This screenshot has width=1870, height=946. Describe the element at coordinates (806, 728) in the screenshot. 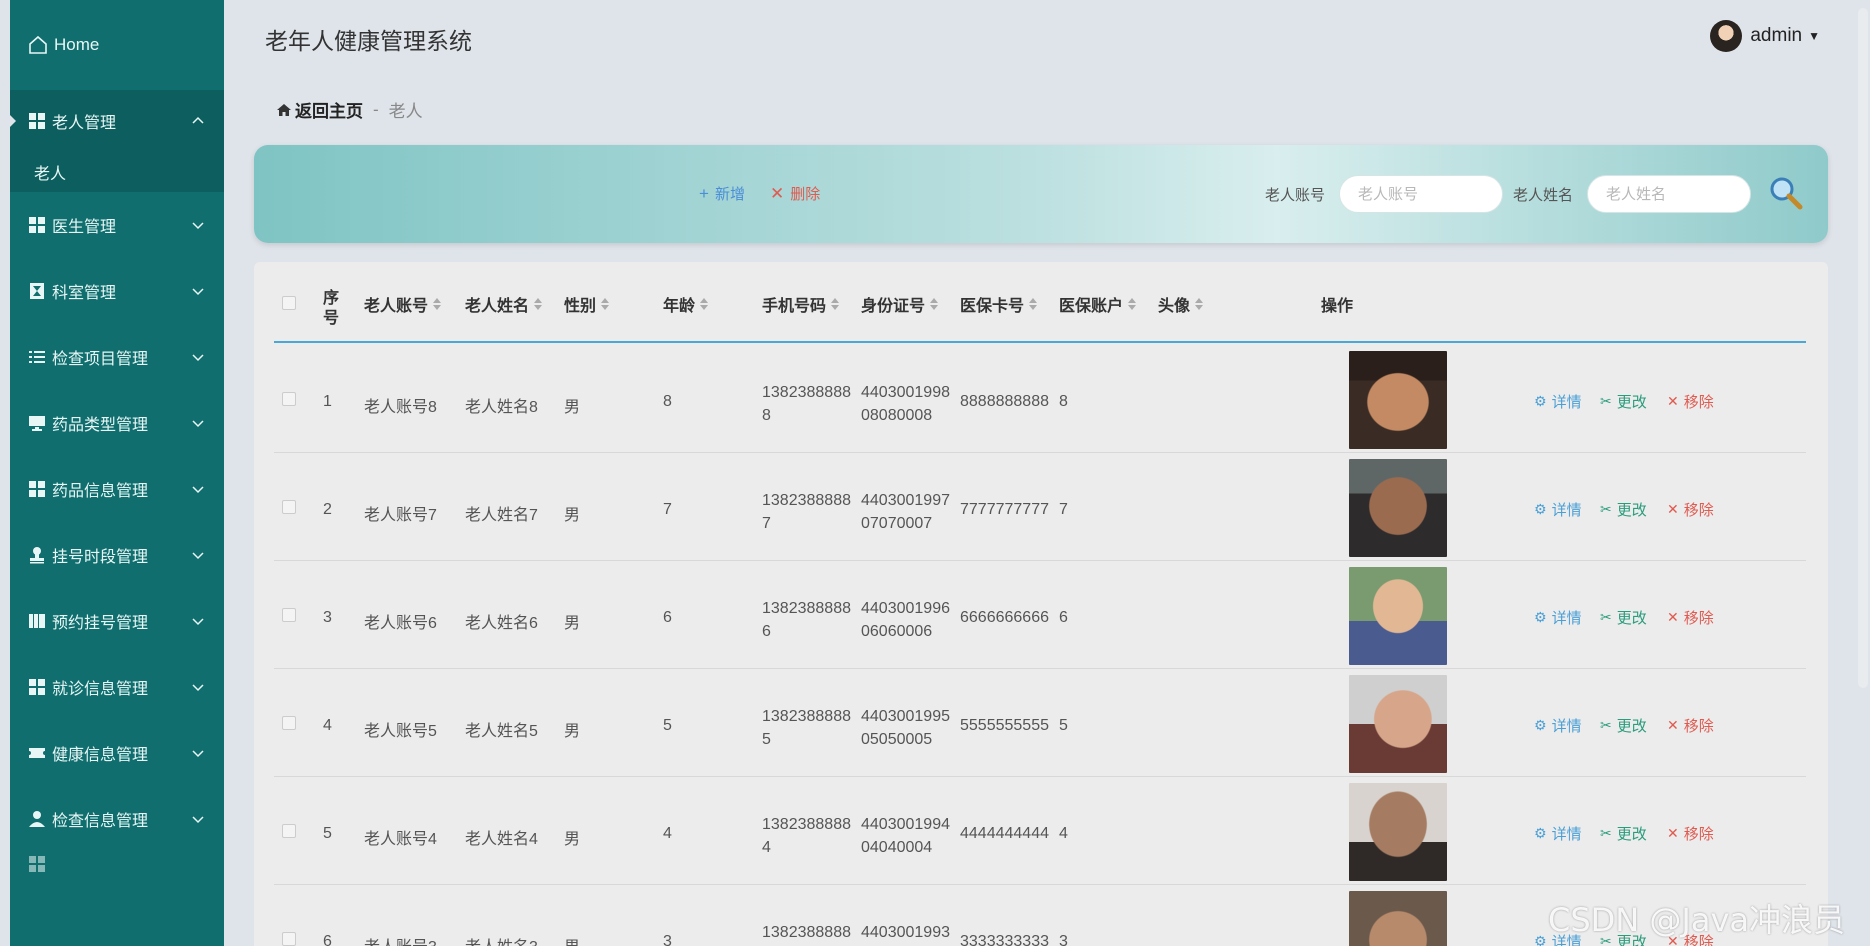

I see `cell-phone: 13823888885` at that location.